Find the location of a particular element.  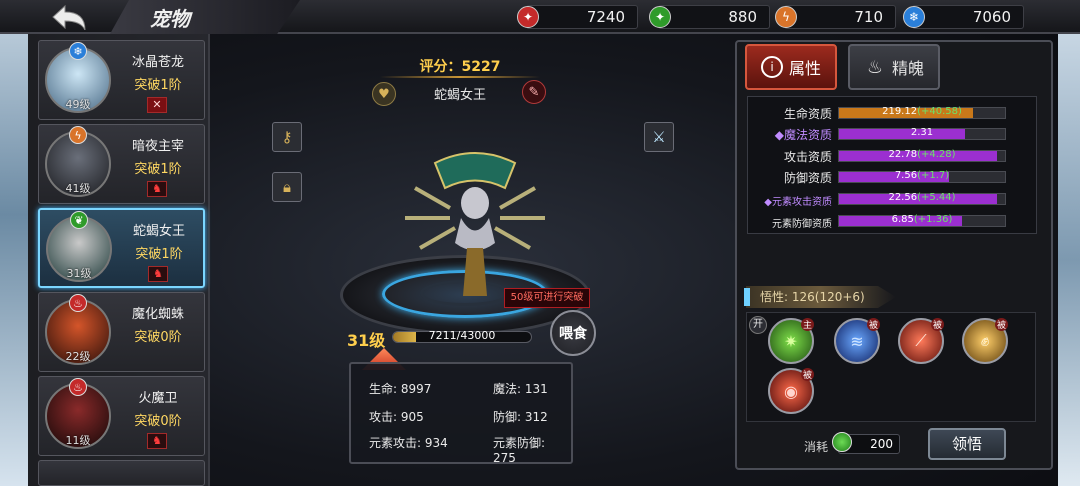

lock-button: 🔒︎ is located at coordinates (287, 187).